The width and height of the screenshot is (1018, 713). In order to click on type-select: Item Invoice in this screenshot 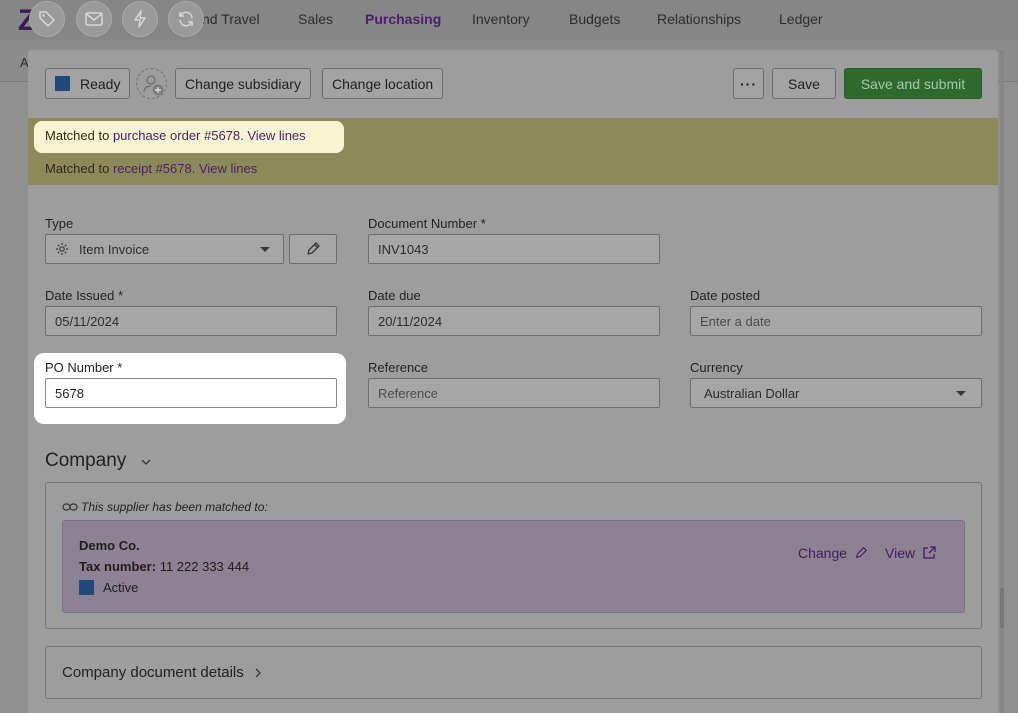, I will do `click(164, 249)`.